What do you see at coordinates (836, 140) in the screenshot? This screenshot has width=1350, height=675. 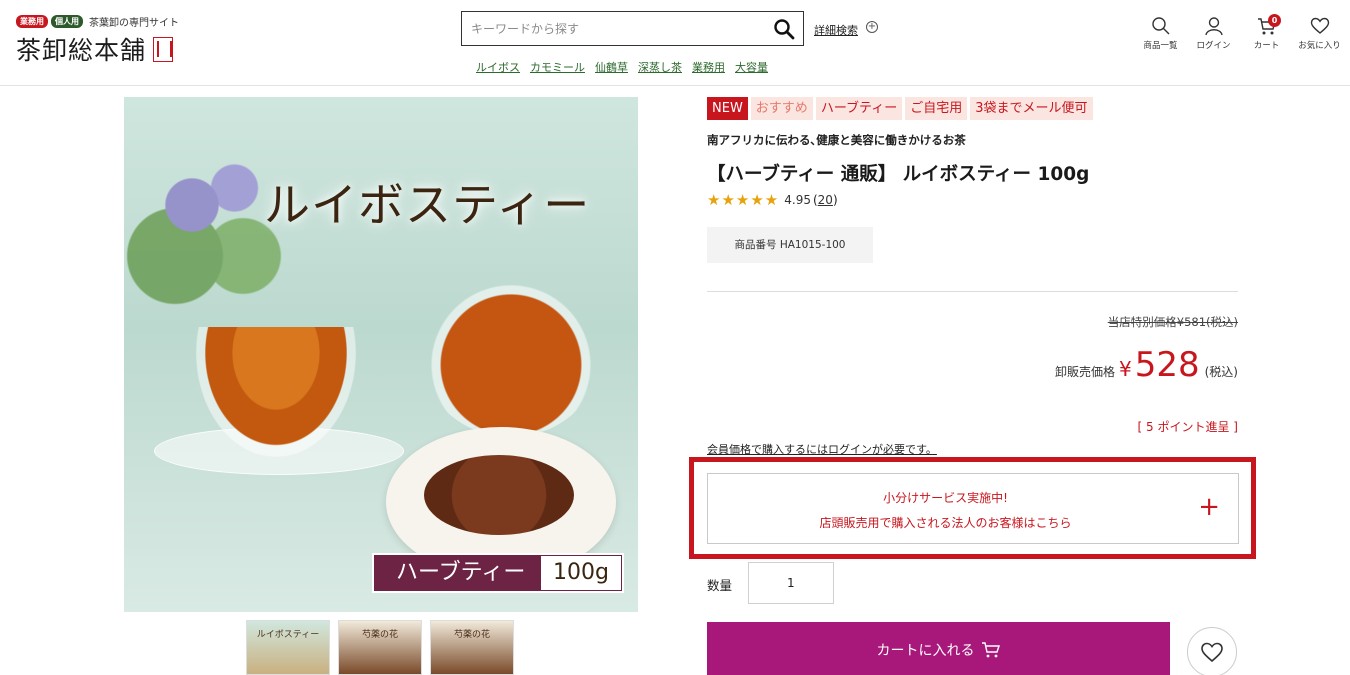 I see `product-catchcopy: 南アフリカに伝わる､健康と美容に働きかけるお茶` at bounding box center [836, 140].